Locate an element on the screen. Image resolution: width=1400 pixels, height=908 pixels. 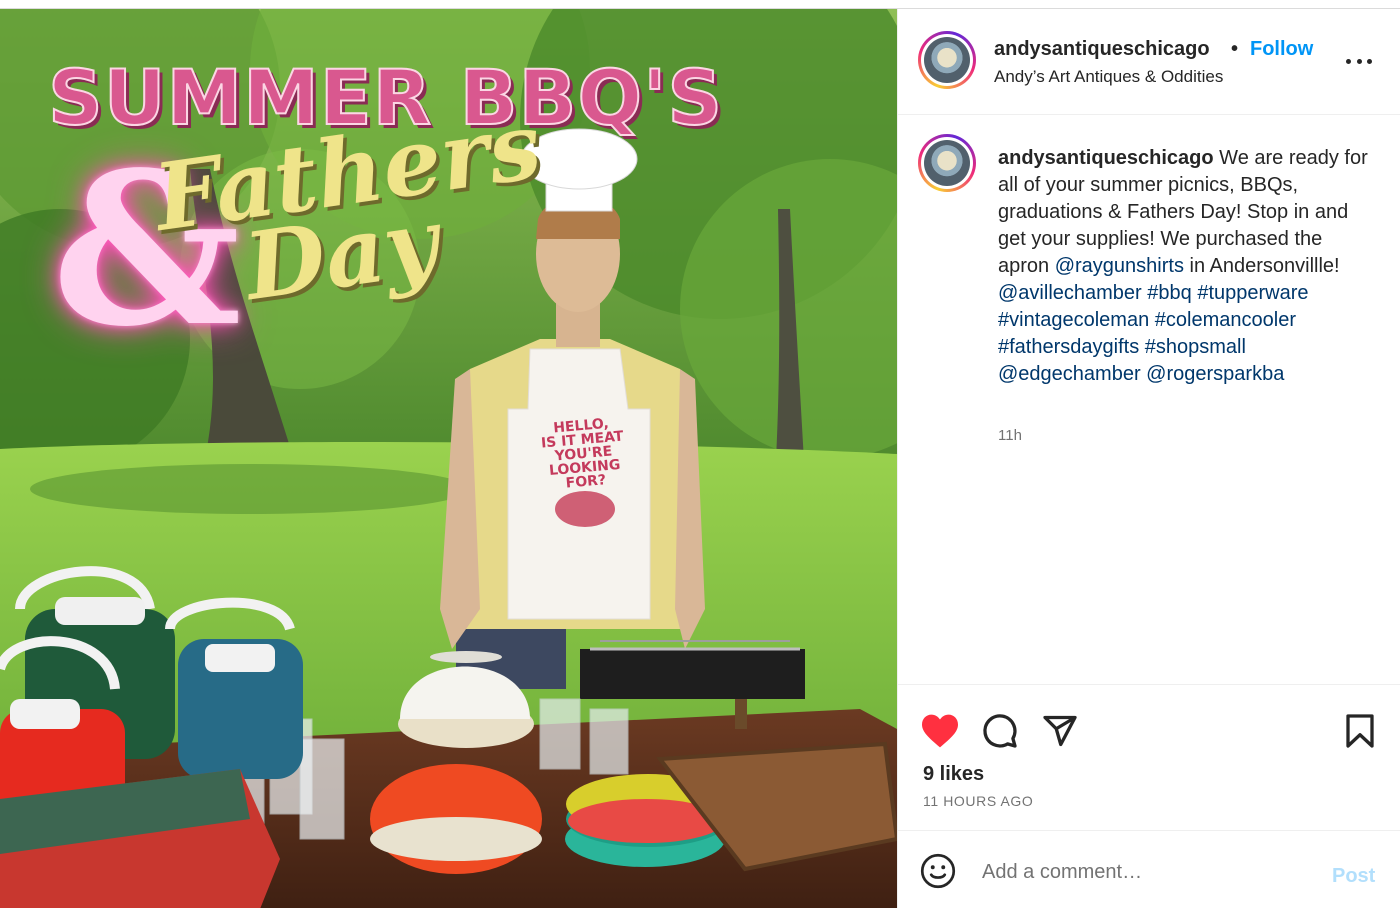
caption-avatar is located at coordinates (947, 163).